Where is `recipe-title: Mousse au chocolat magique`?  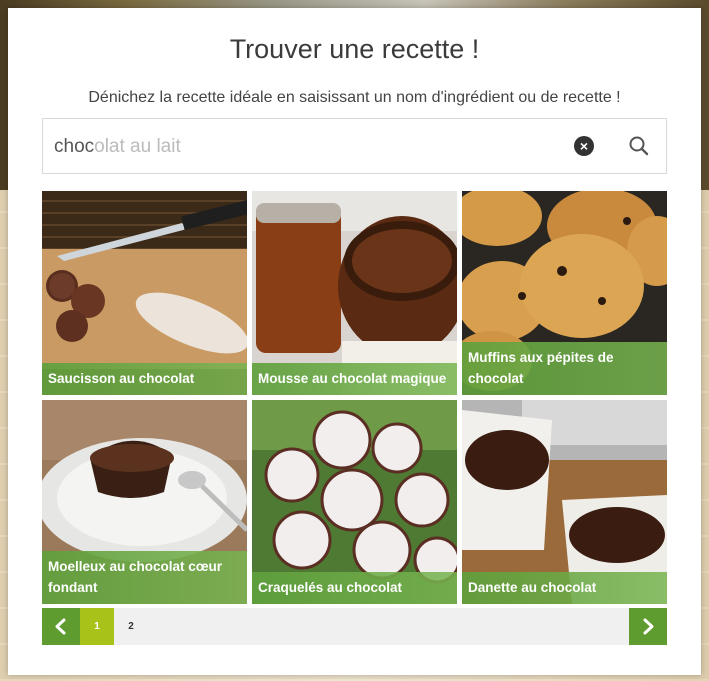 recipe-title: Mousse au chocolat magique is located at coordinates (354, 379).